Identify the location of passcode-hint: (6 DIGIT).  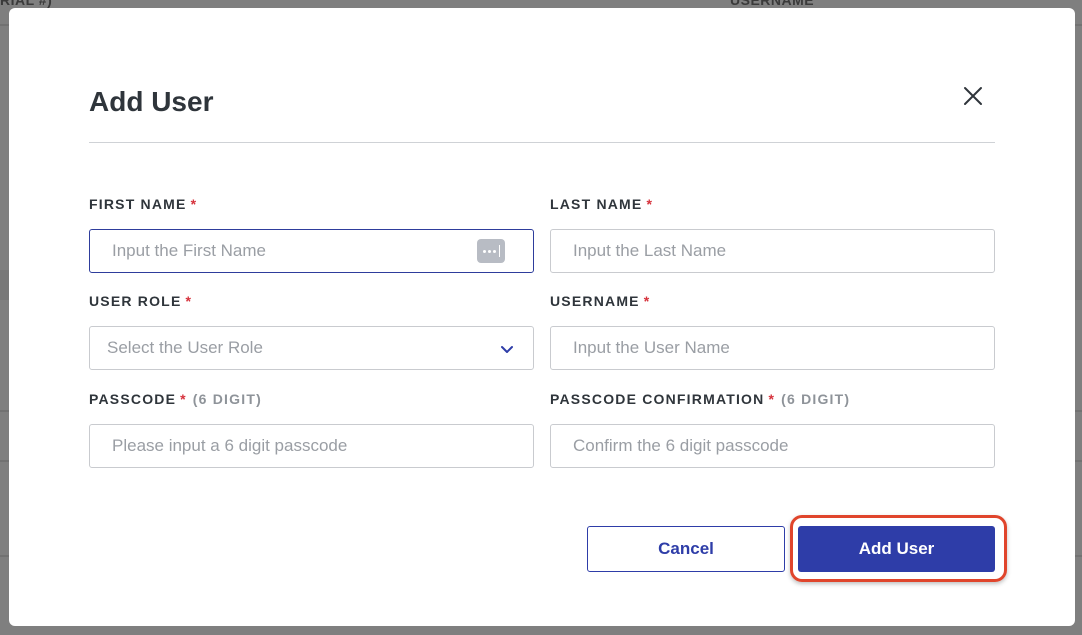
(227, 399).